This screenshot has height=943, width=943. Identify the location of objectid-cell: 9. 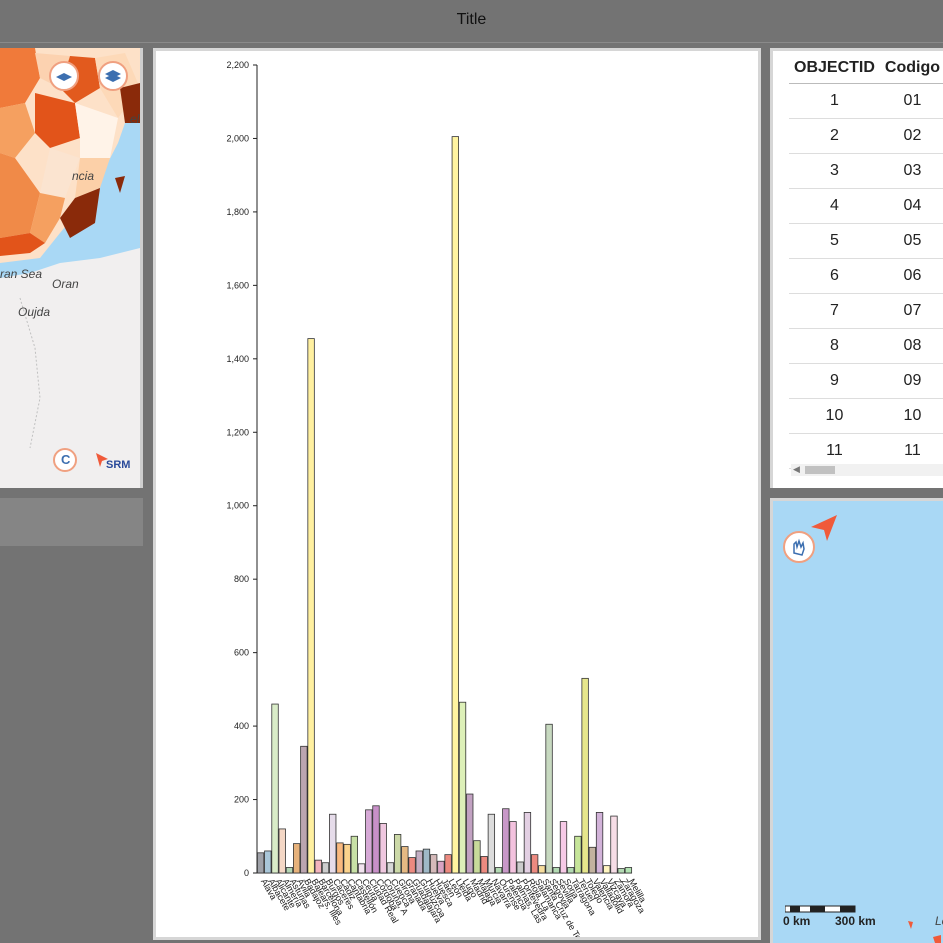
(834, 381).